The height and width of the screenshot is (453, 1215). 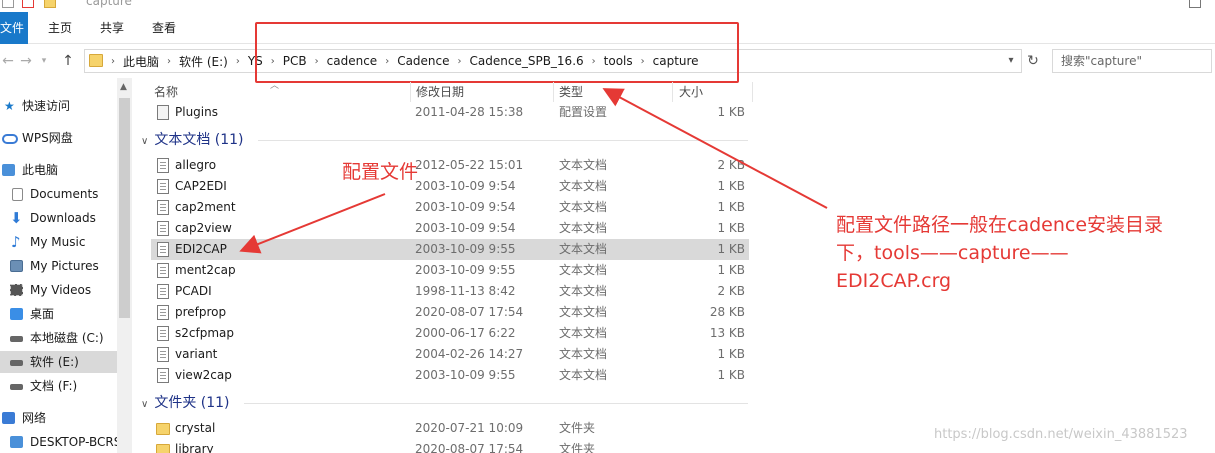 I want to click on arrow-to-path, so click(x=715, y=148).